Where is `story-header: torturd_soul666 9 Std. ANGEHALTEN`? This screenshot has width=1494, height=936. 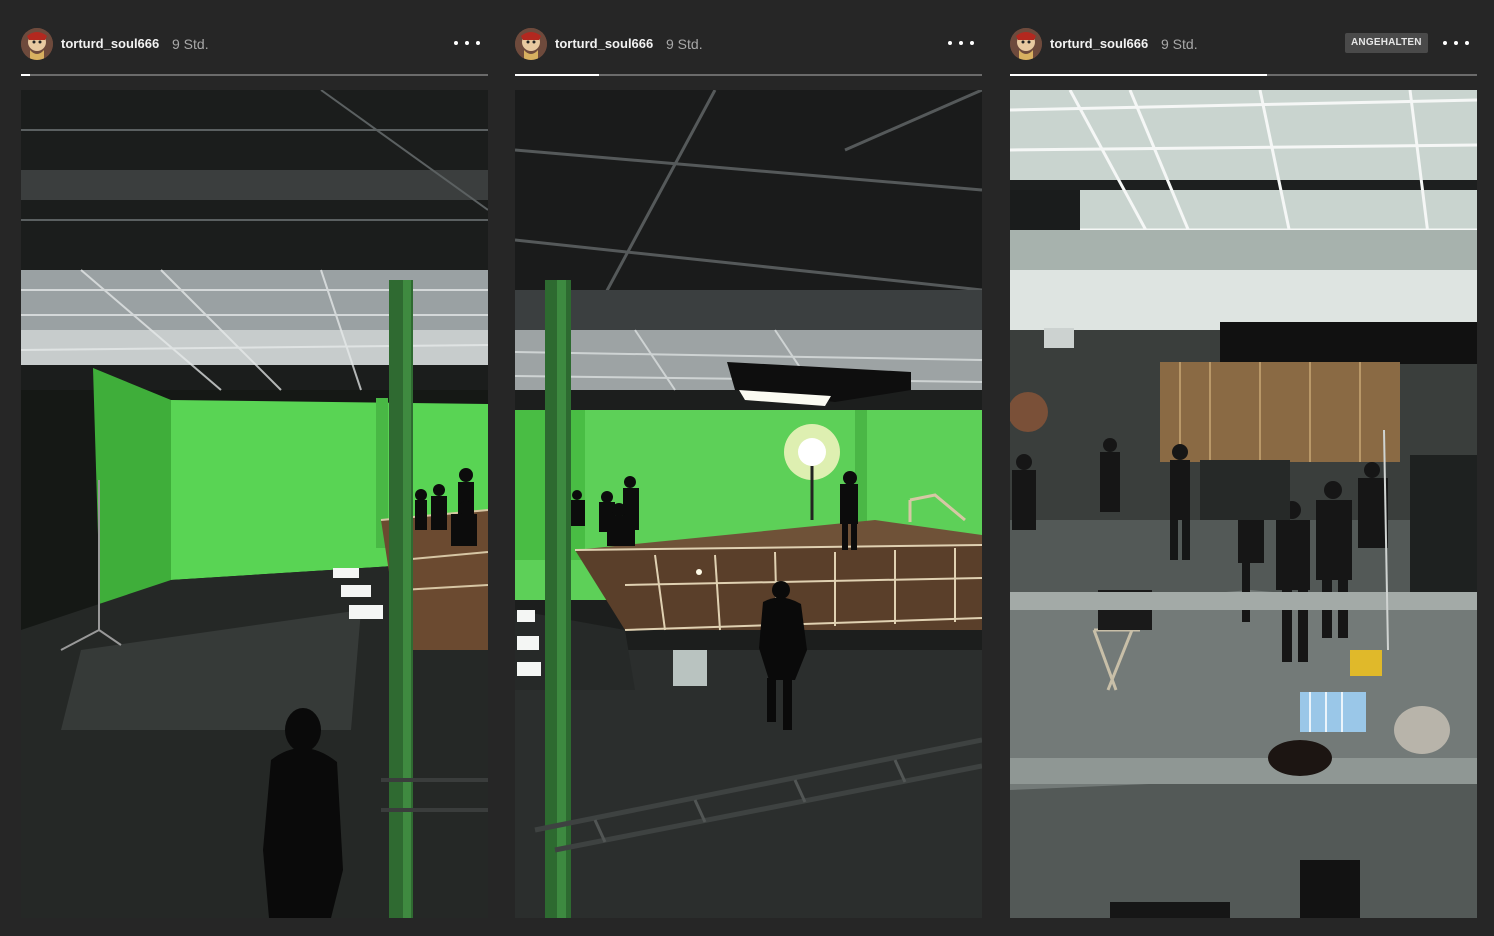 story-header: torturd_soul666 9 Std. ANGEHALTEN is located at coordinates (1243, 44).